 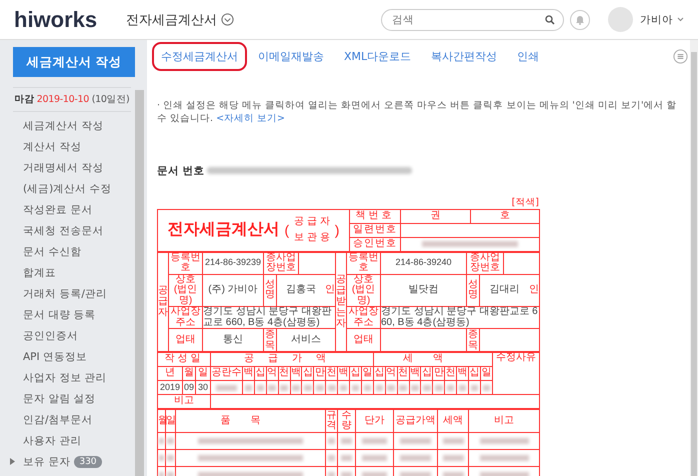 What do you see at coordinates (287, 230) in the screenshot?
I see `parenthesis: (` at bounding box center [287, 230].